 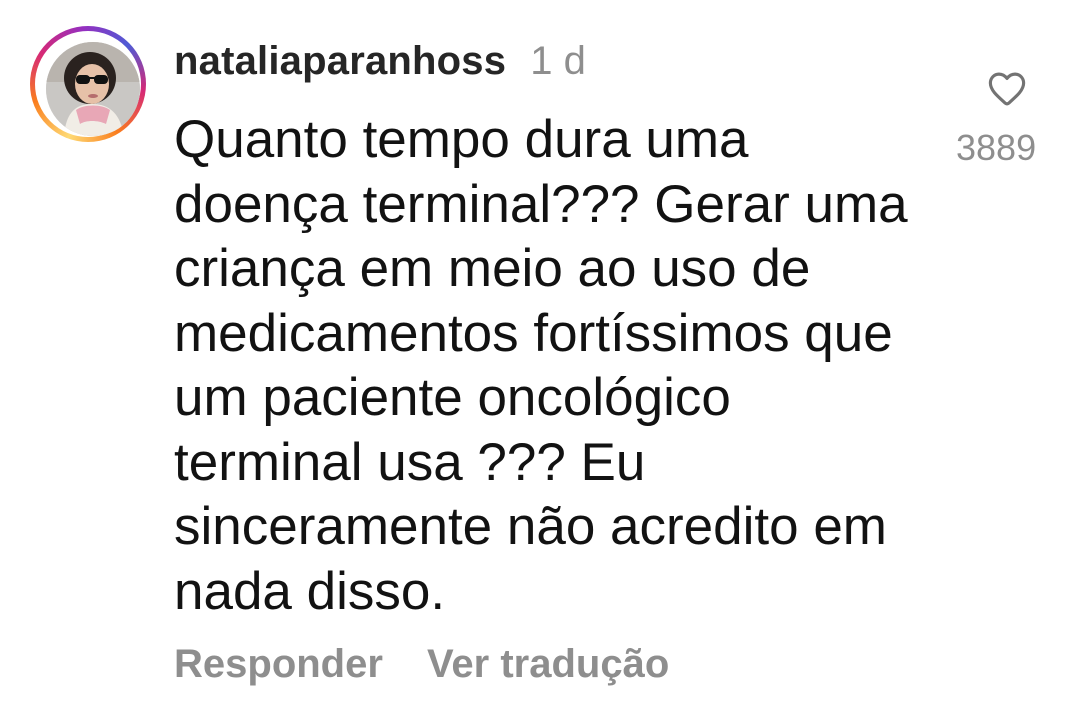 I want to click on reply-button: Responder, so click(x=278, y=664).